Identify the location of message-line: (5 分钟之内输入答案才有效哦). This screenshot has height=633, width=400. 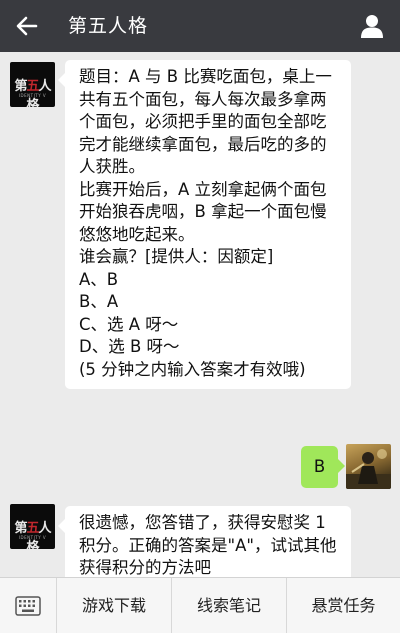
(192, 369).